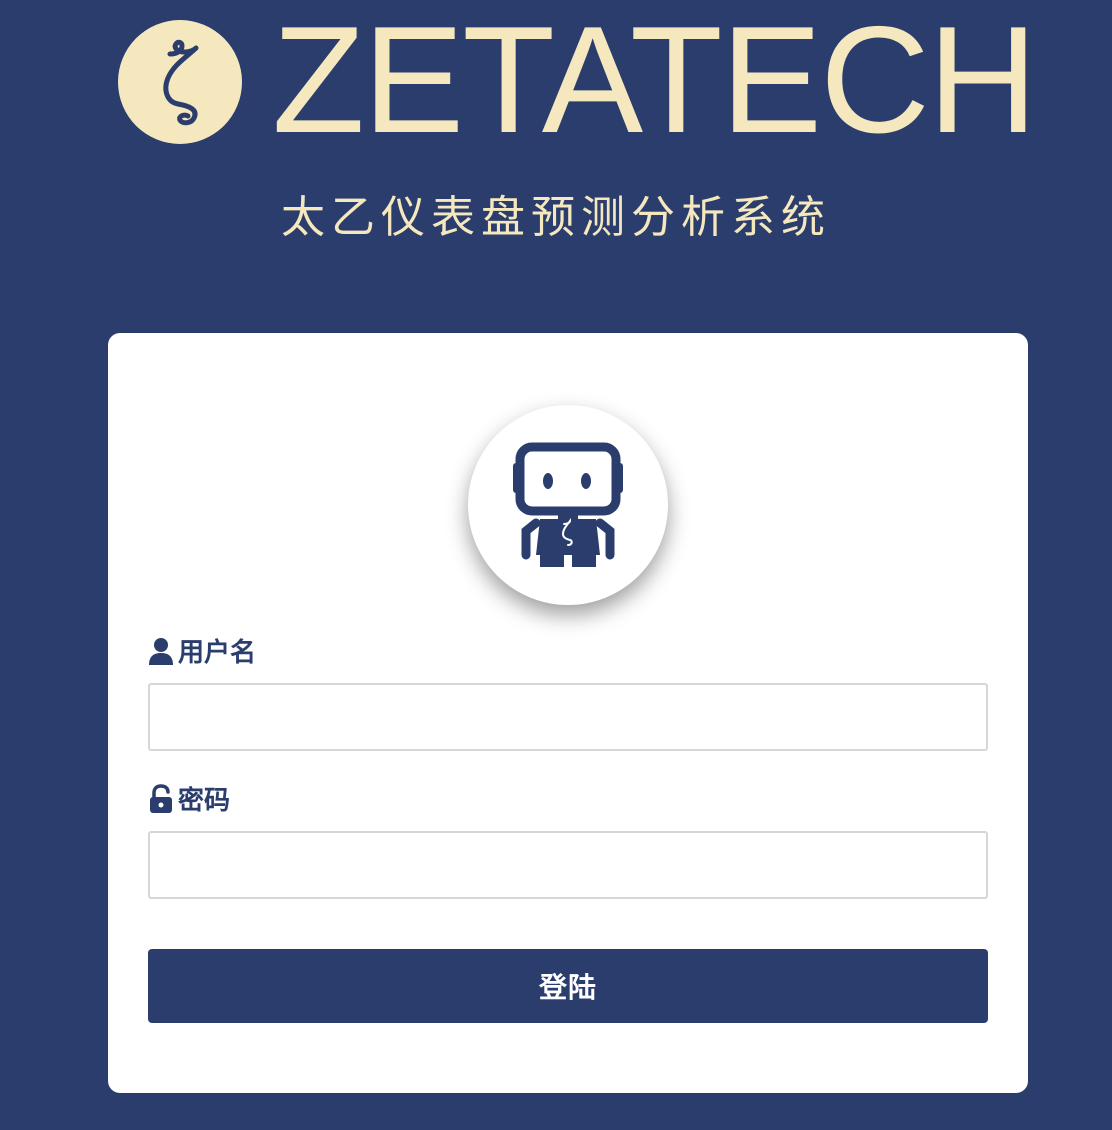 This screenshot has height=1130, width=1112. What do you see at coordinates (217, 653) in the screenshot?
I see `username-label-text: 用户名` at bounding box center [217, 653].